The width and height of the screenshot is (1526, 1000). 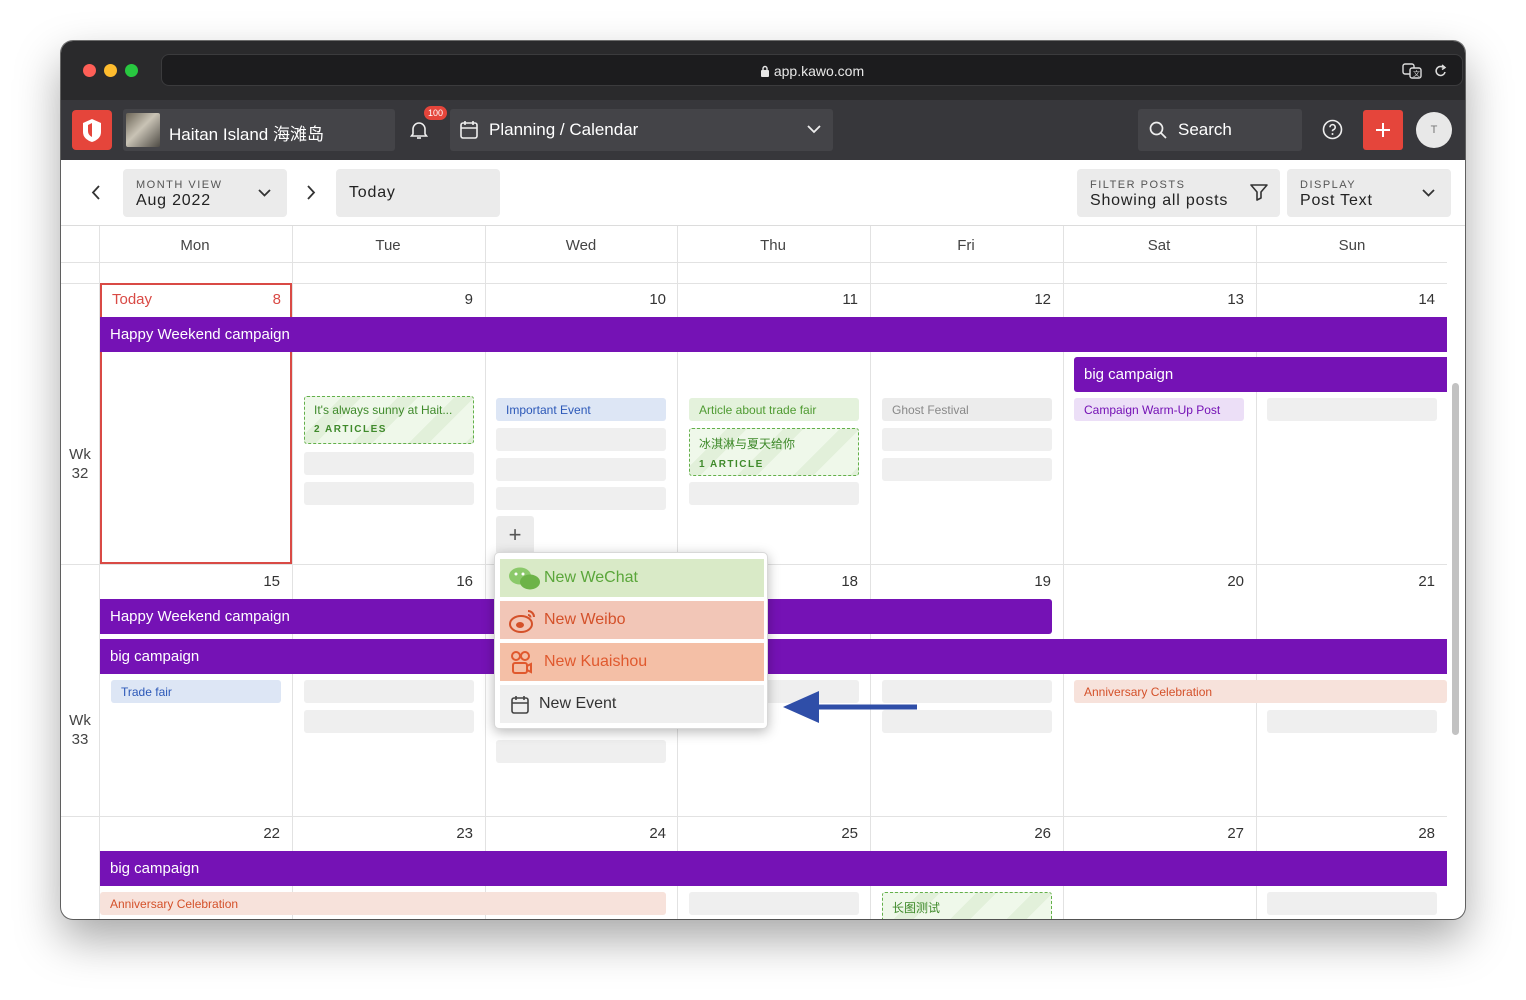 I want to click on date-number: 9, so click(x=468, y=299).